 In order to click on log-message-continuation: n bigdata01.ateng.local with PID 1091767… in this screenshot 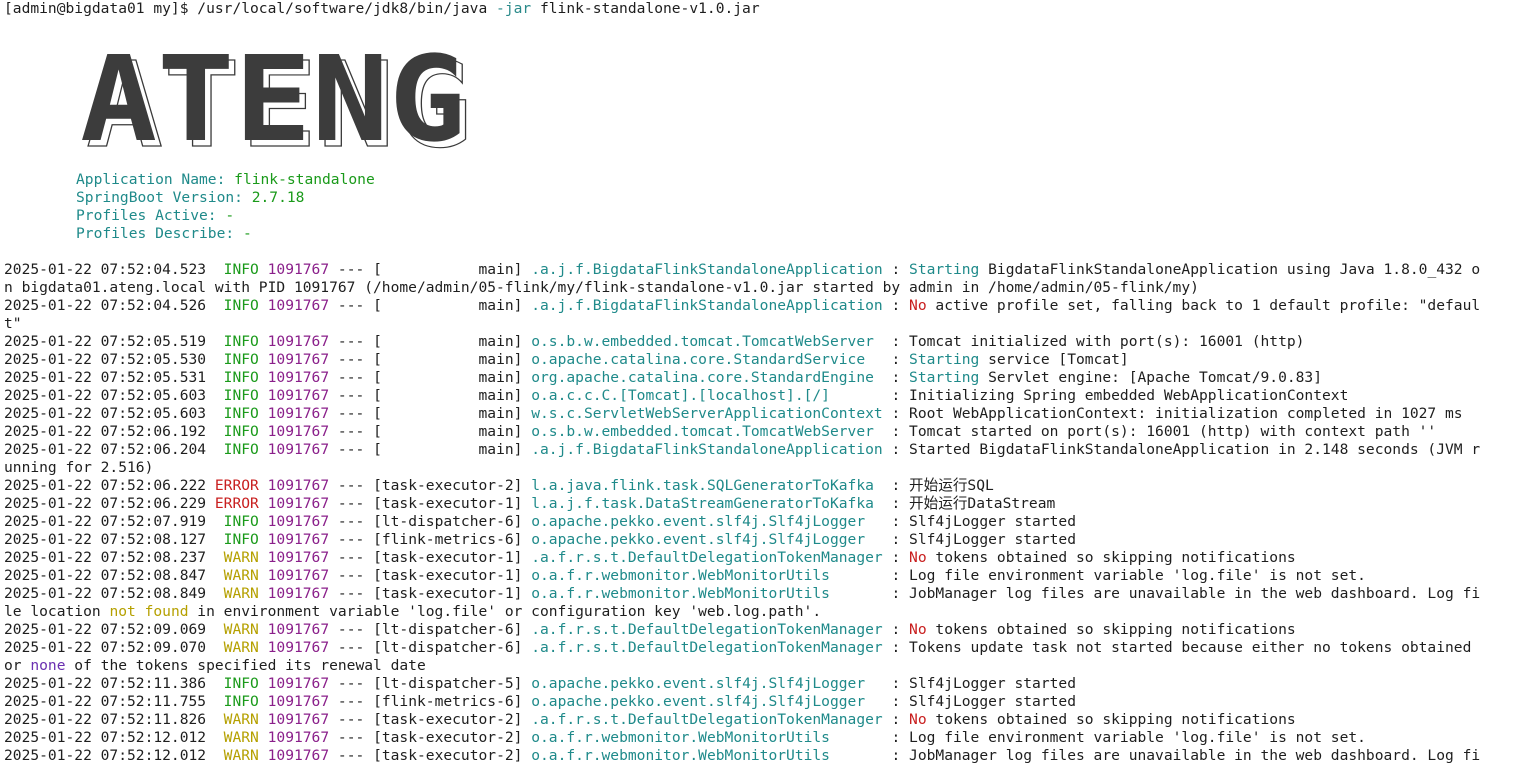, I will do `click(601, 287)`.